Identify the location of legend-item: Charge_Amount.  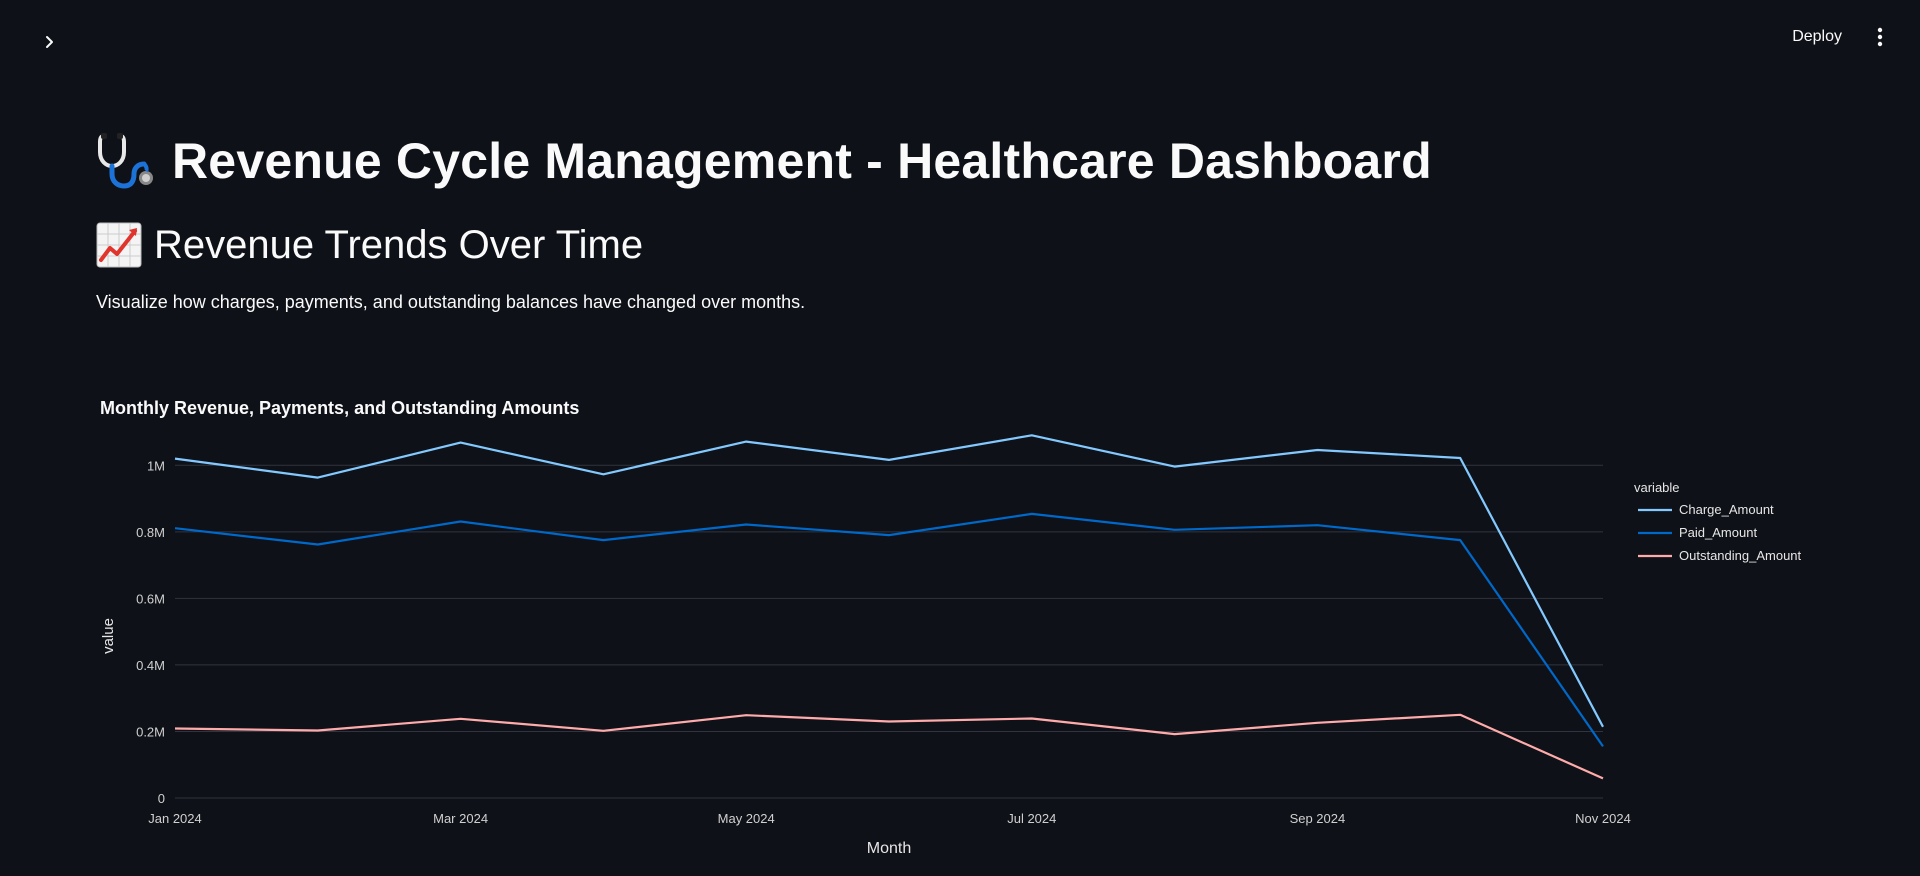
(1706, 509).